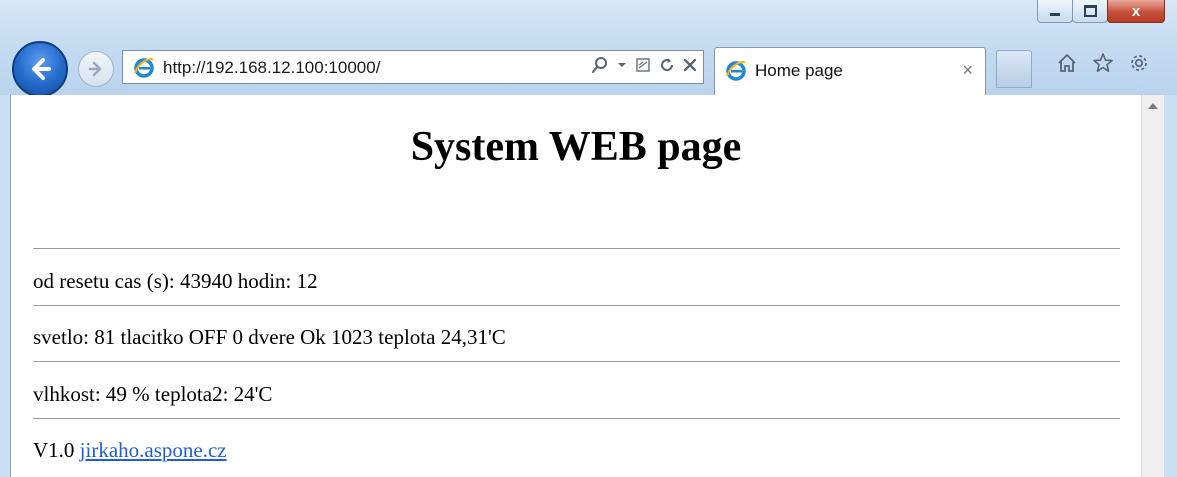 The height and width of the screenshot is (477, 1177). Describe the element at coordinates (1014, 69) in the screenshot. I see `new-tab-button` at that location.